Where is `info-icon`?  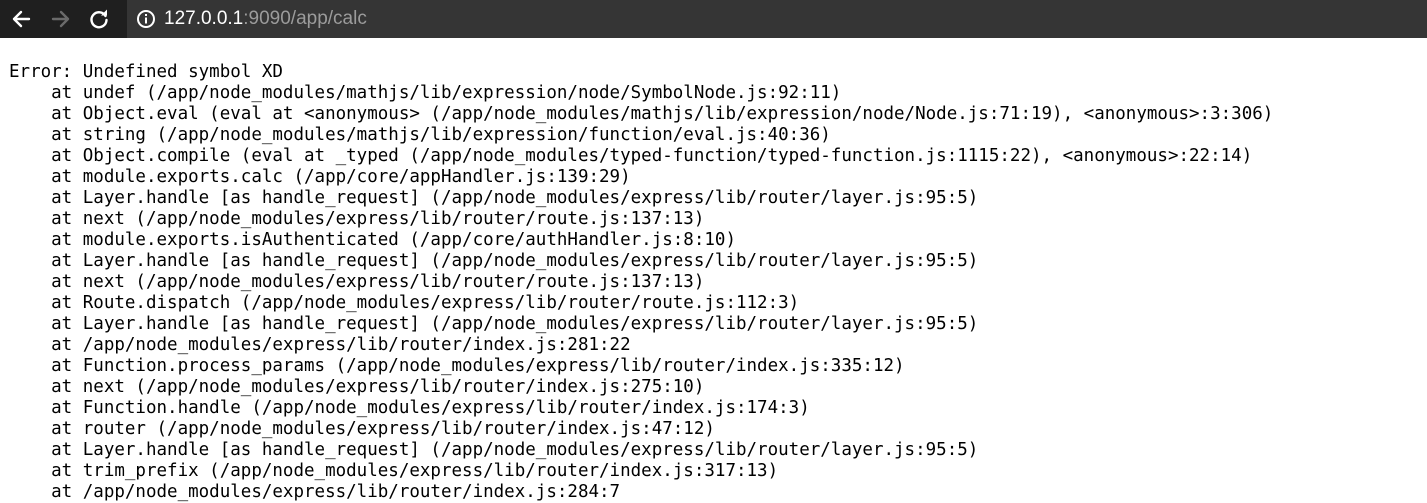 info-icon is located at coordinates (146, 19).